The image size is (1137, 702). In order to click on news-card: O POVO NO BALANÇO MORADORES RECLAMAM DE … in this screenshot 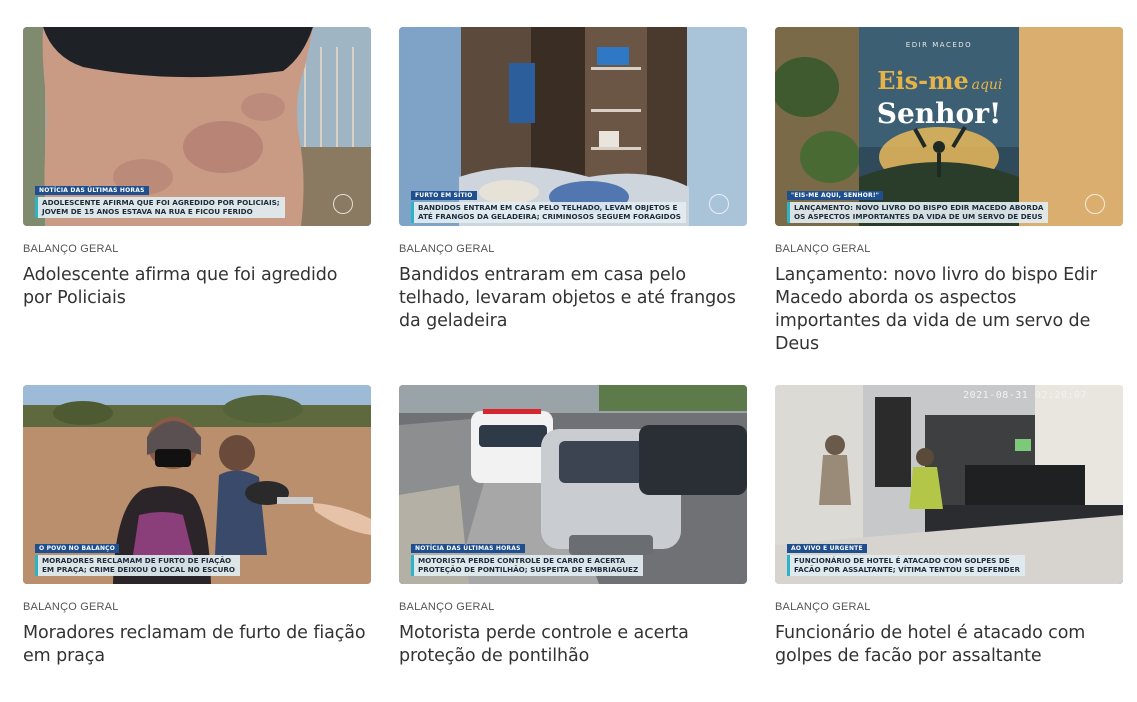, I will do `click(197, 535)`.